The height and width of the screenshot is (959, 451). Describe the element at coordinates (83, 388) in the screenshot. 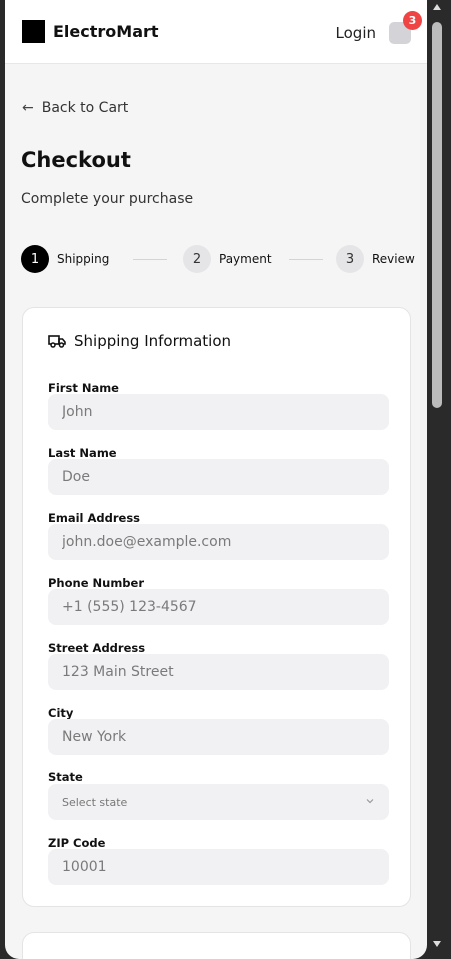

I see `first-name-label: First Name` at that location.